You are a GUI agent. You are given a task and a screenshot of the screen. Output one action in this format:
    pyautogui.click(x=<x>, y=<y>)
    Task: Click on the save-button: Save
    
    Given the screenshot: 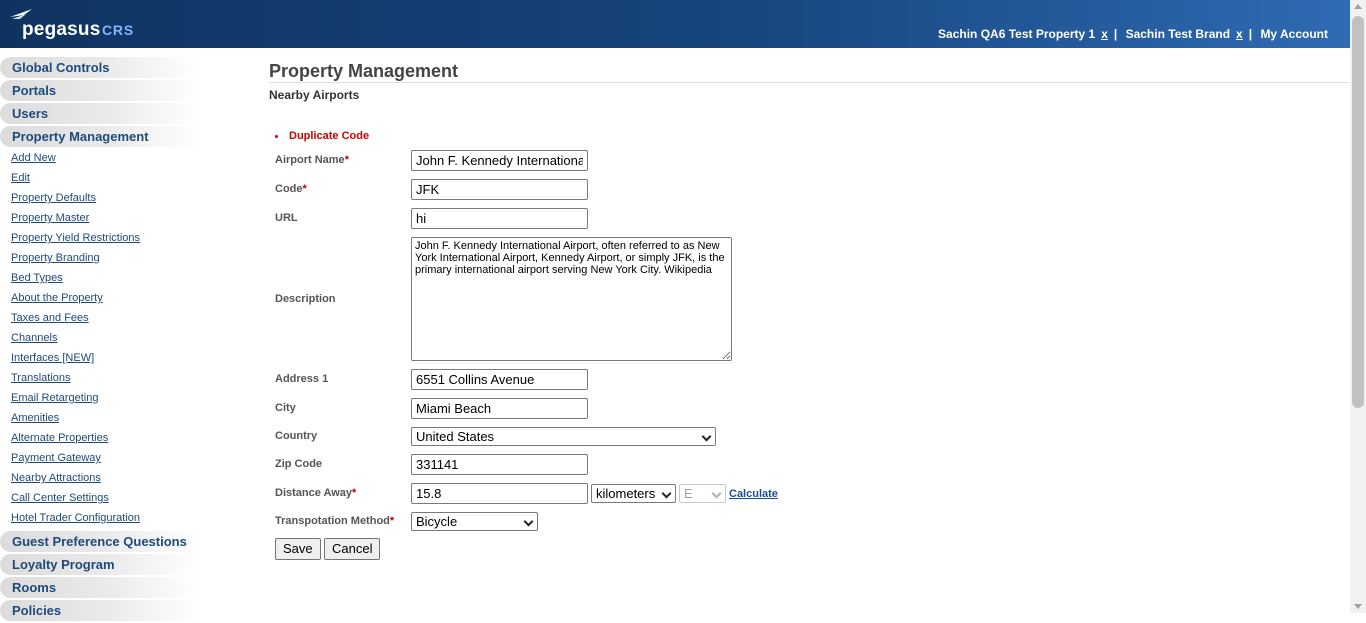 What is the action you would take?
    pyautogui.click(x=298, y=549)
    